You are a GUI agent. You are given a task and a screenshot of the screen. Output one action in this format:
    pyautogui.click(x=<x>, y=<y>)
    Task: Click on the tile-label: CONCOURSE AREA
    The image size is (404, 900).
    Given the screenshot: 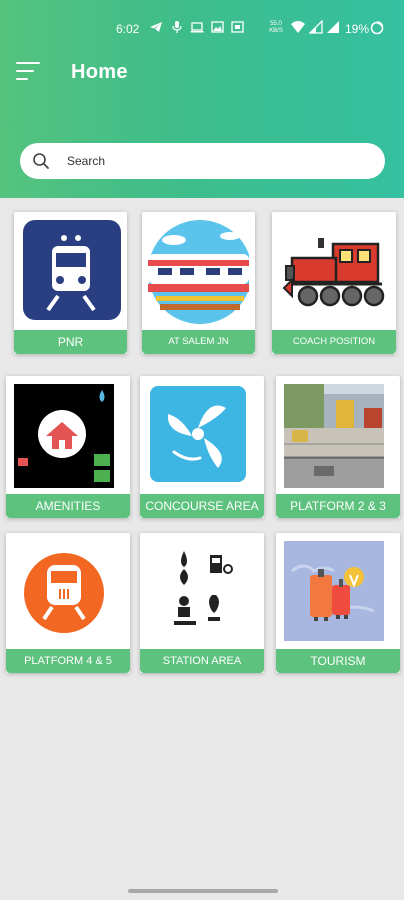 What is the action you would take?
    pyautogui.click(x=202, y=506)
    